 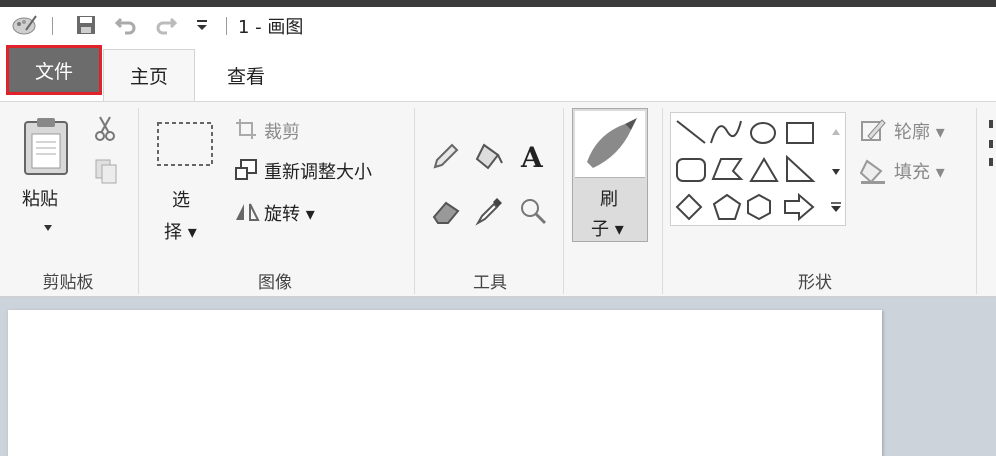 What do you see at coordinates (498, 3) in the screenshot?
I see `window-top-border` at bounding box center [498, 3].